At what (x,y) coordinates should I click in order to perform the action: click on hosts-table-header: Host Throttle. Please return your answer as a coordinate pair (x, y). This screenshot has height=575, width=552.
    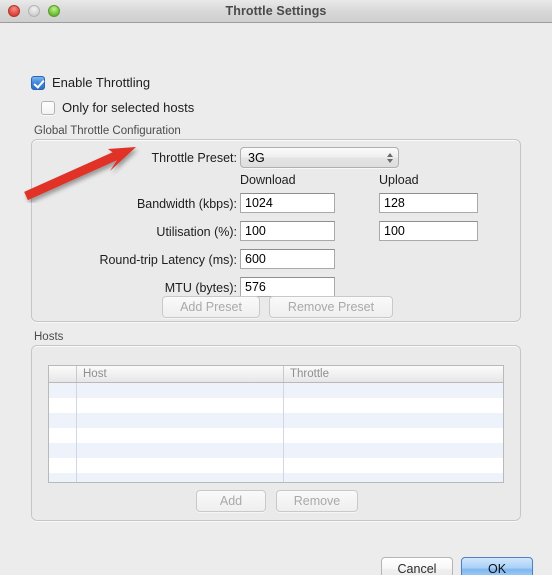
    Looking at the image, I should click on (276, 374).